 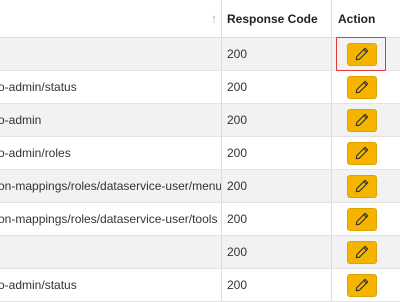 I want to click on table-row: o-admin/roles 200, so click(x=200, y=153).